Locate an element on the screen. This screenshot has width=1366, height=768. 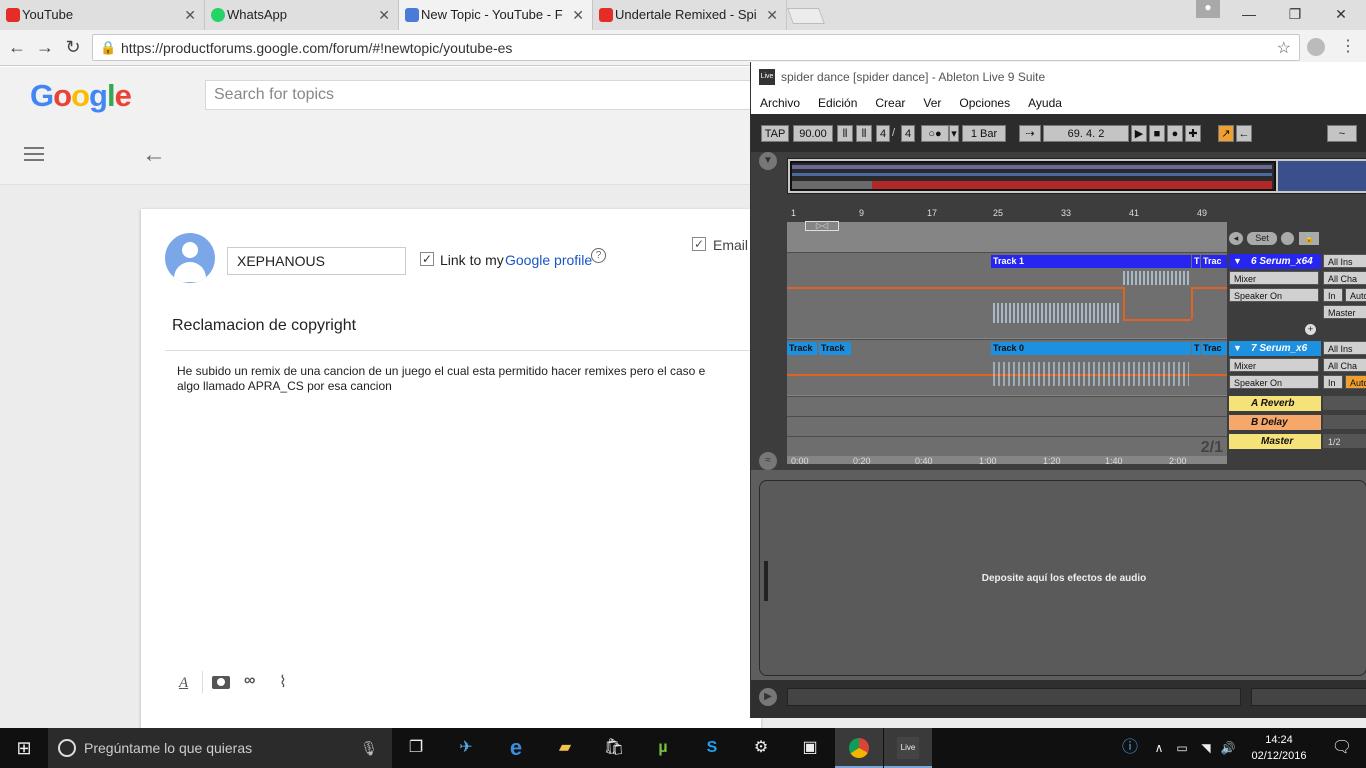
tempo-field: 90.00 is located at coordinates (813, 133).